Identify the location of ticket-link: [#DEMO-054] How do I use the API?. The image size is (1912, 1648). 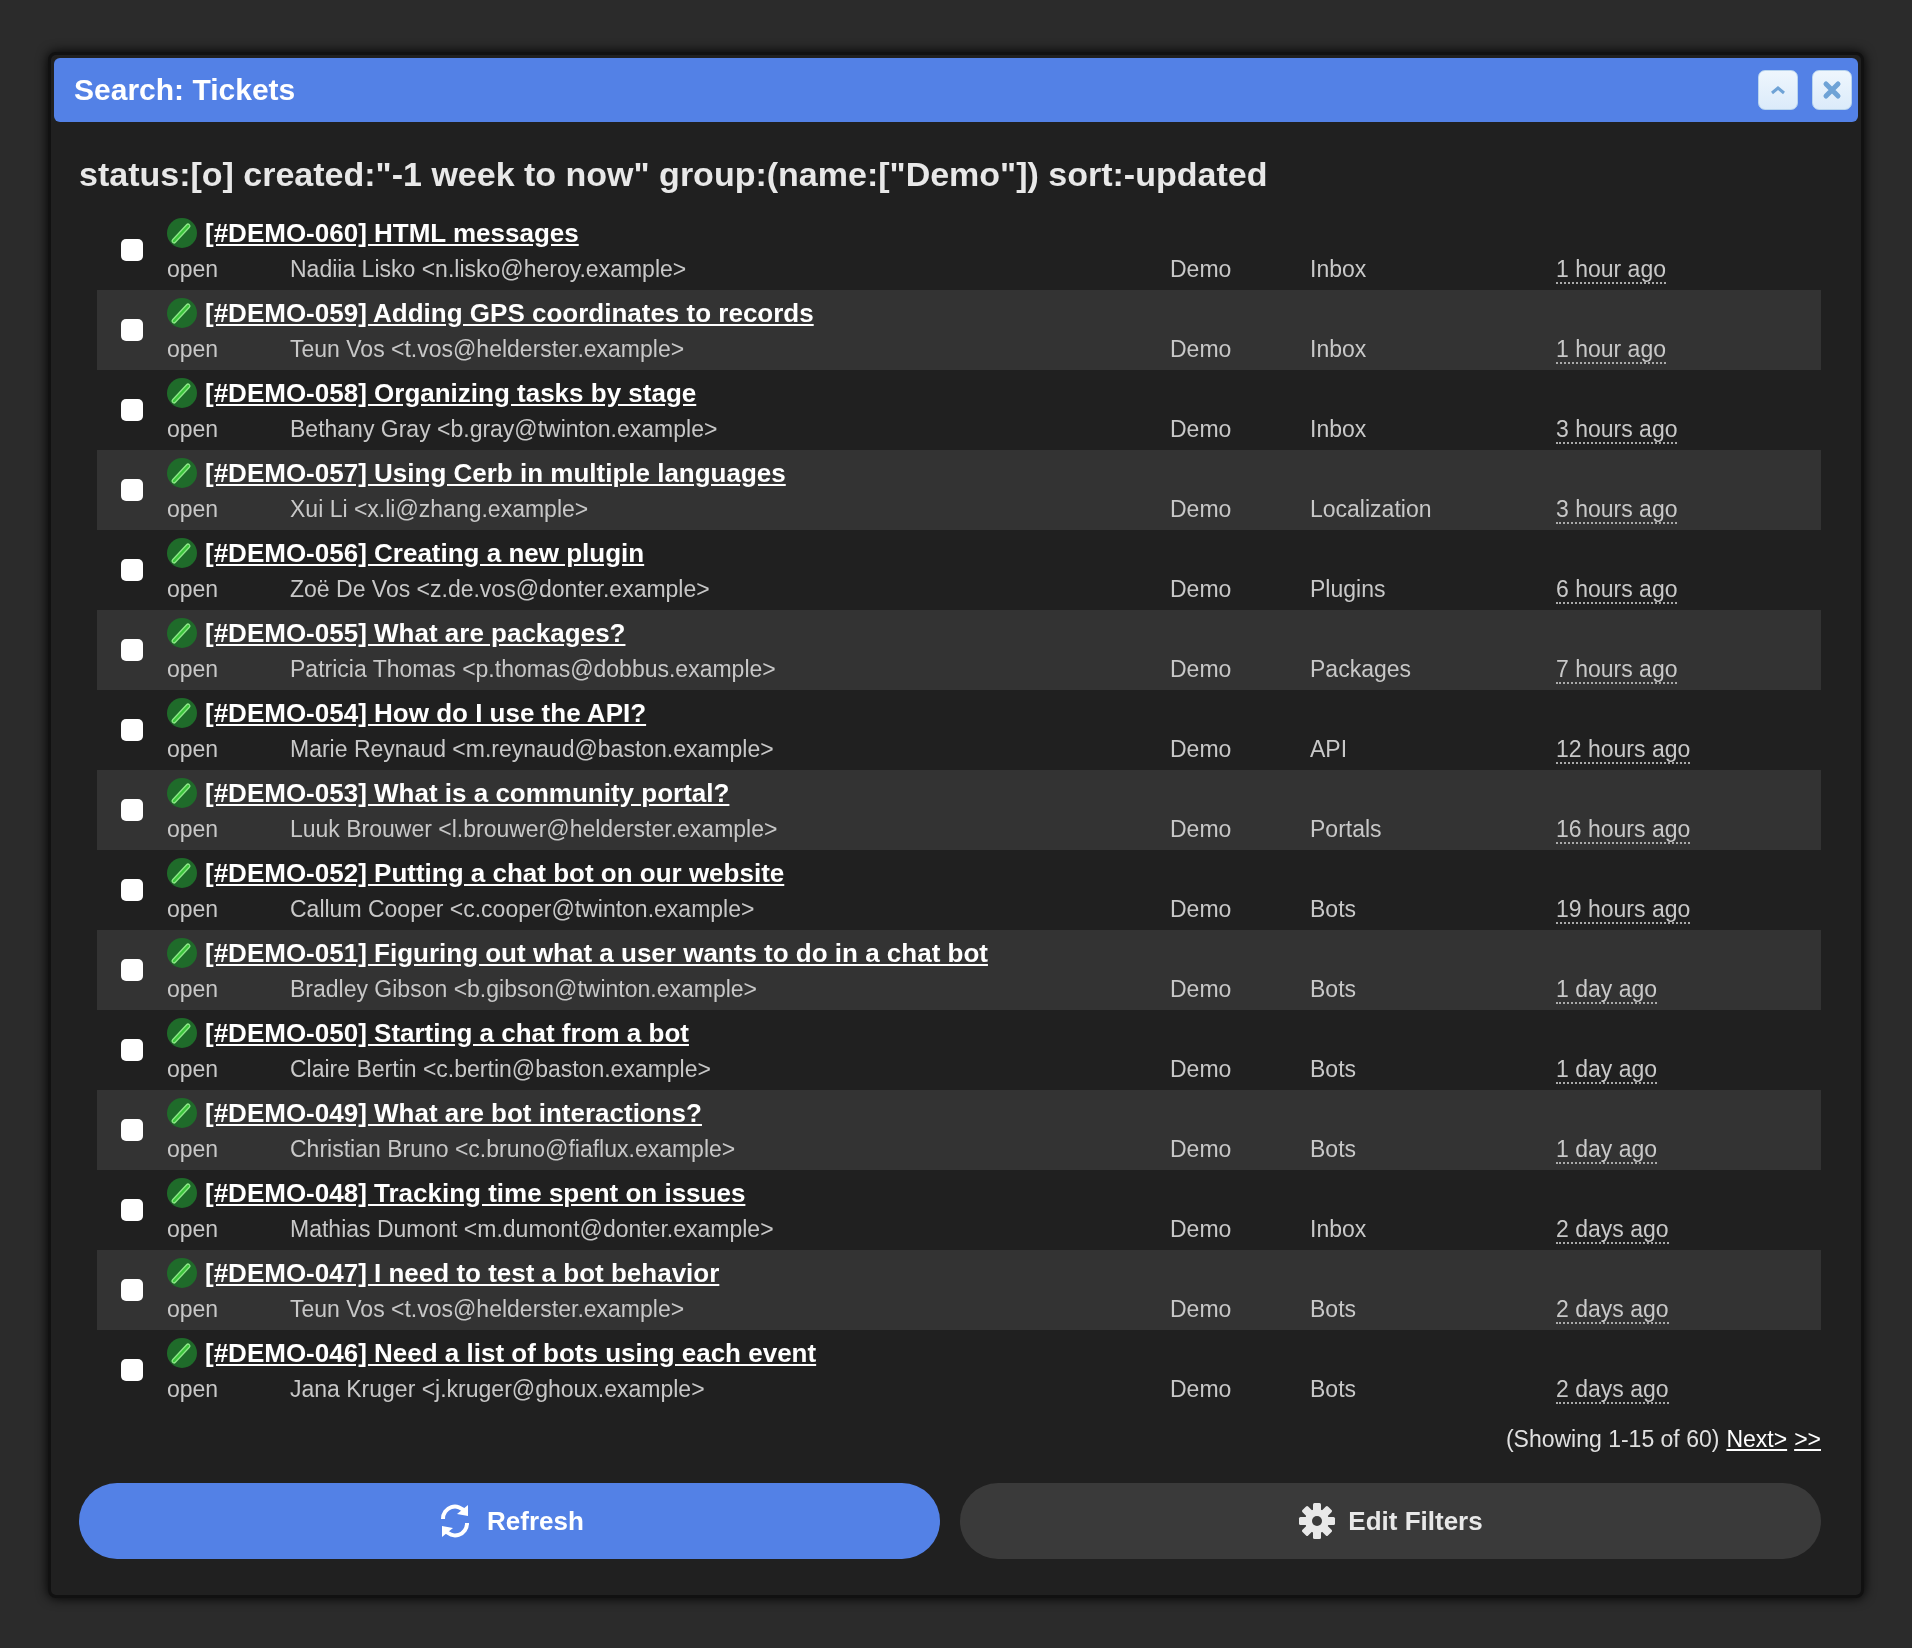
(426, 713).